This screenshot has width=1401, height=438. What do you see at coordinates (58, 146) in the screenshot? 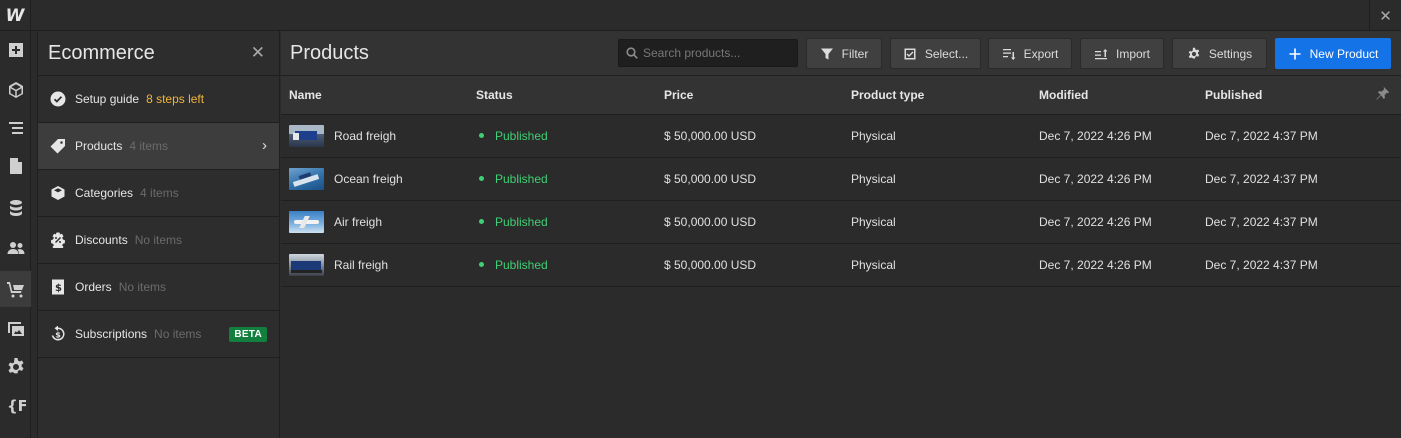
I see `tag-icon` at bounding box center [58, 146].